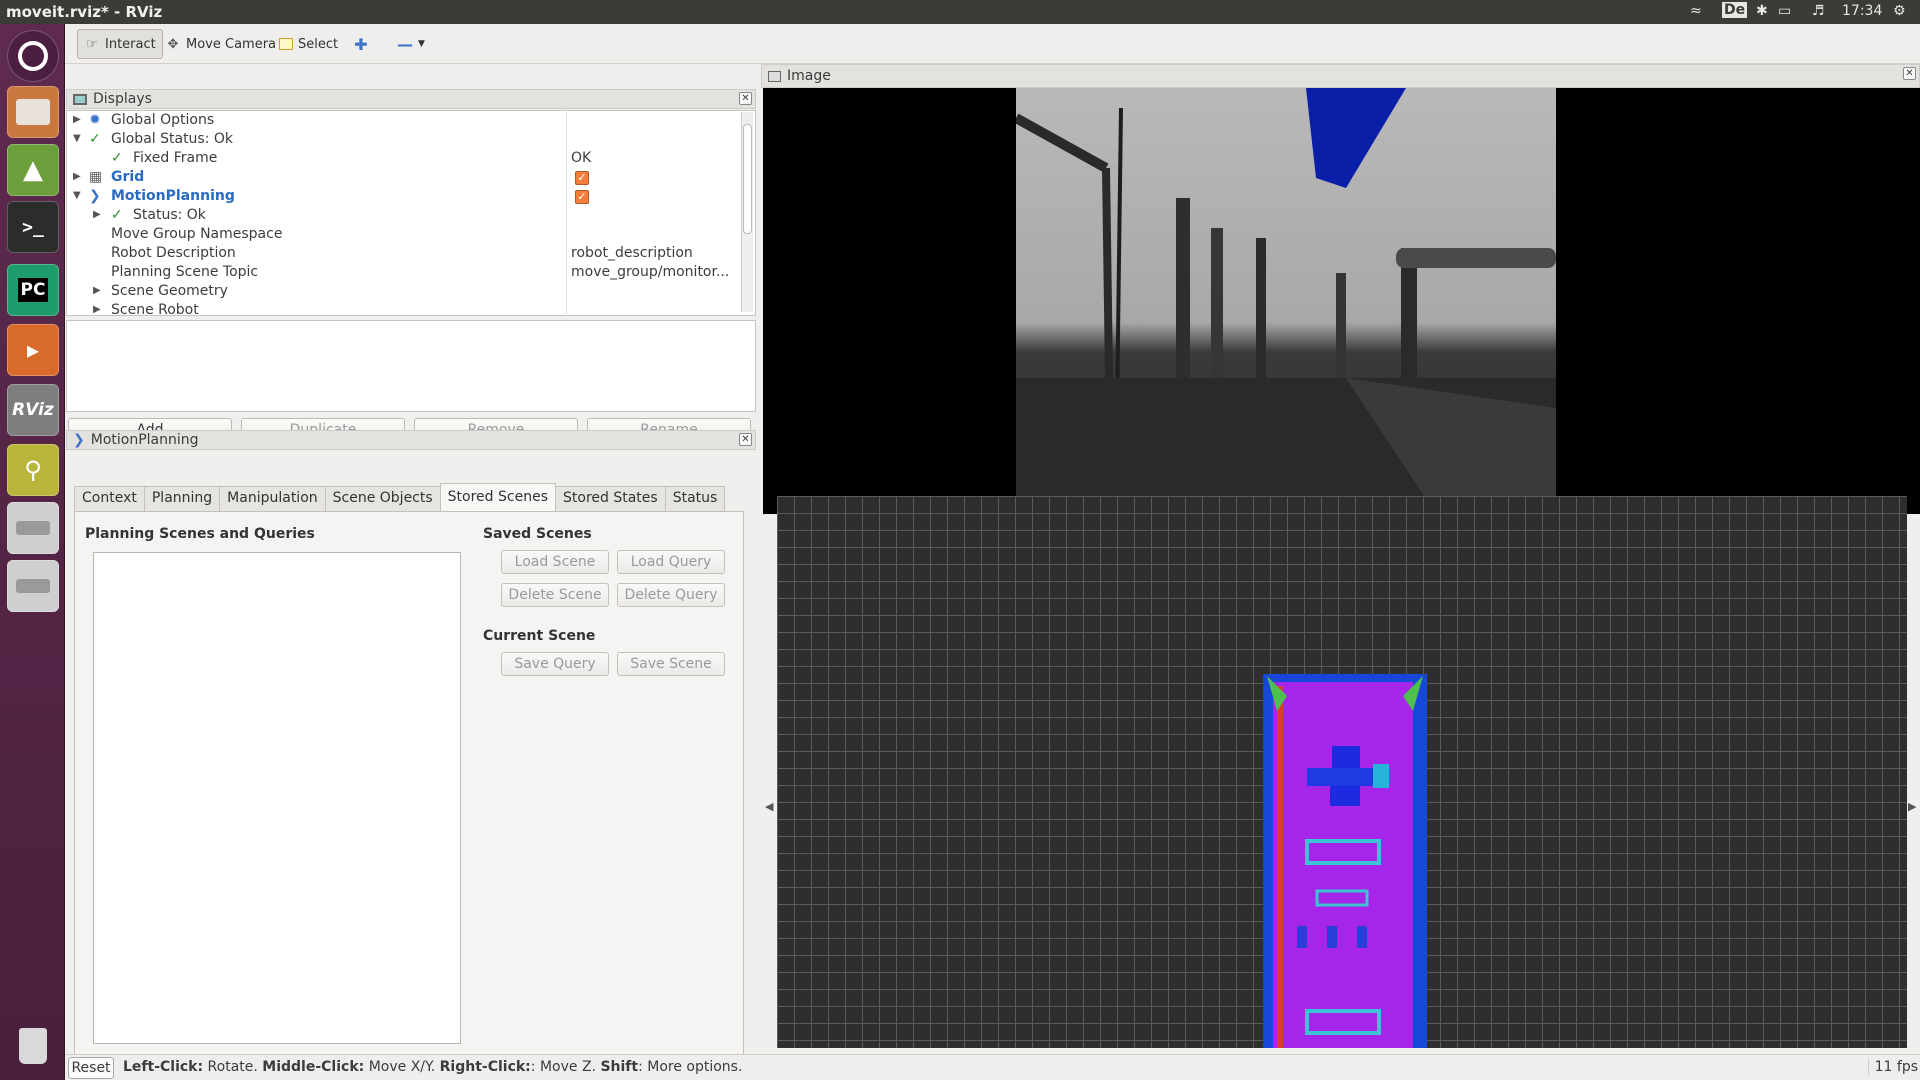 This screenshot has height=1080, width=1920. What do you see at coordinates (1784, 11) in the screenshot?
I see `battery-icon: ▭` at bounding box center [1784, 11].